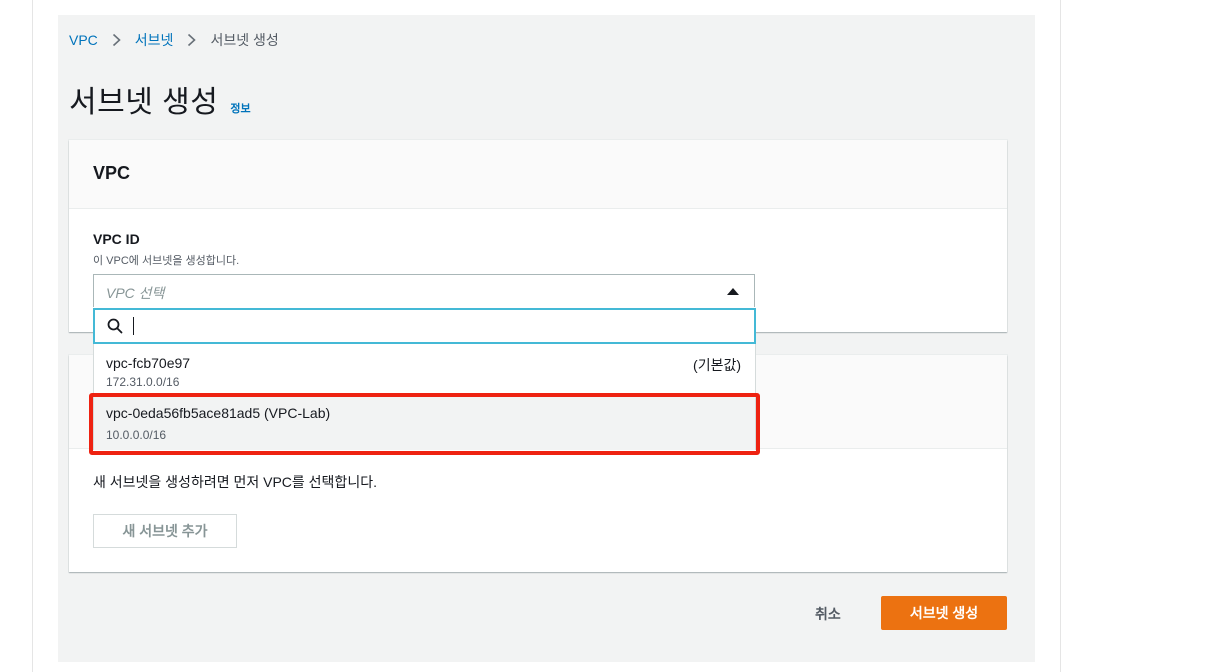 The image size is (1205, 672). Describe the element at coordinates (244, 40) in the screenshot. I see `breadcrumb-current: 서브넷 생성` at that location.